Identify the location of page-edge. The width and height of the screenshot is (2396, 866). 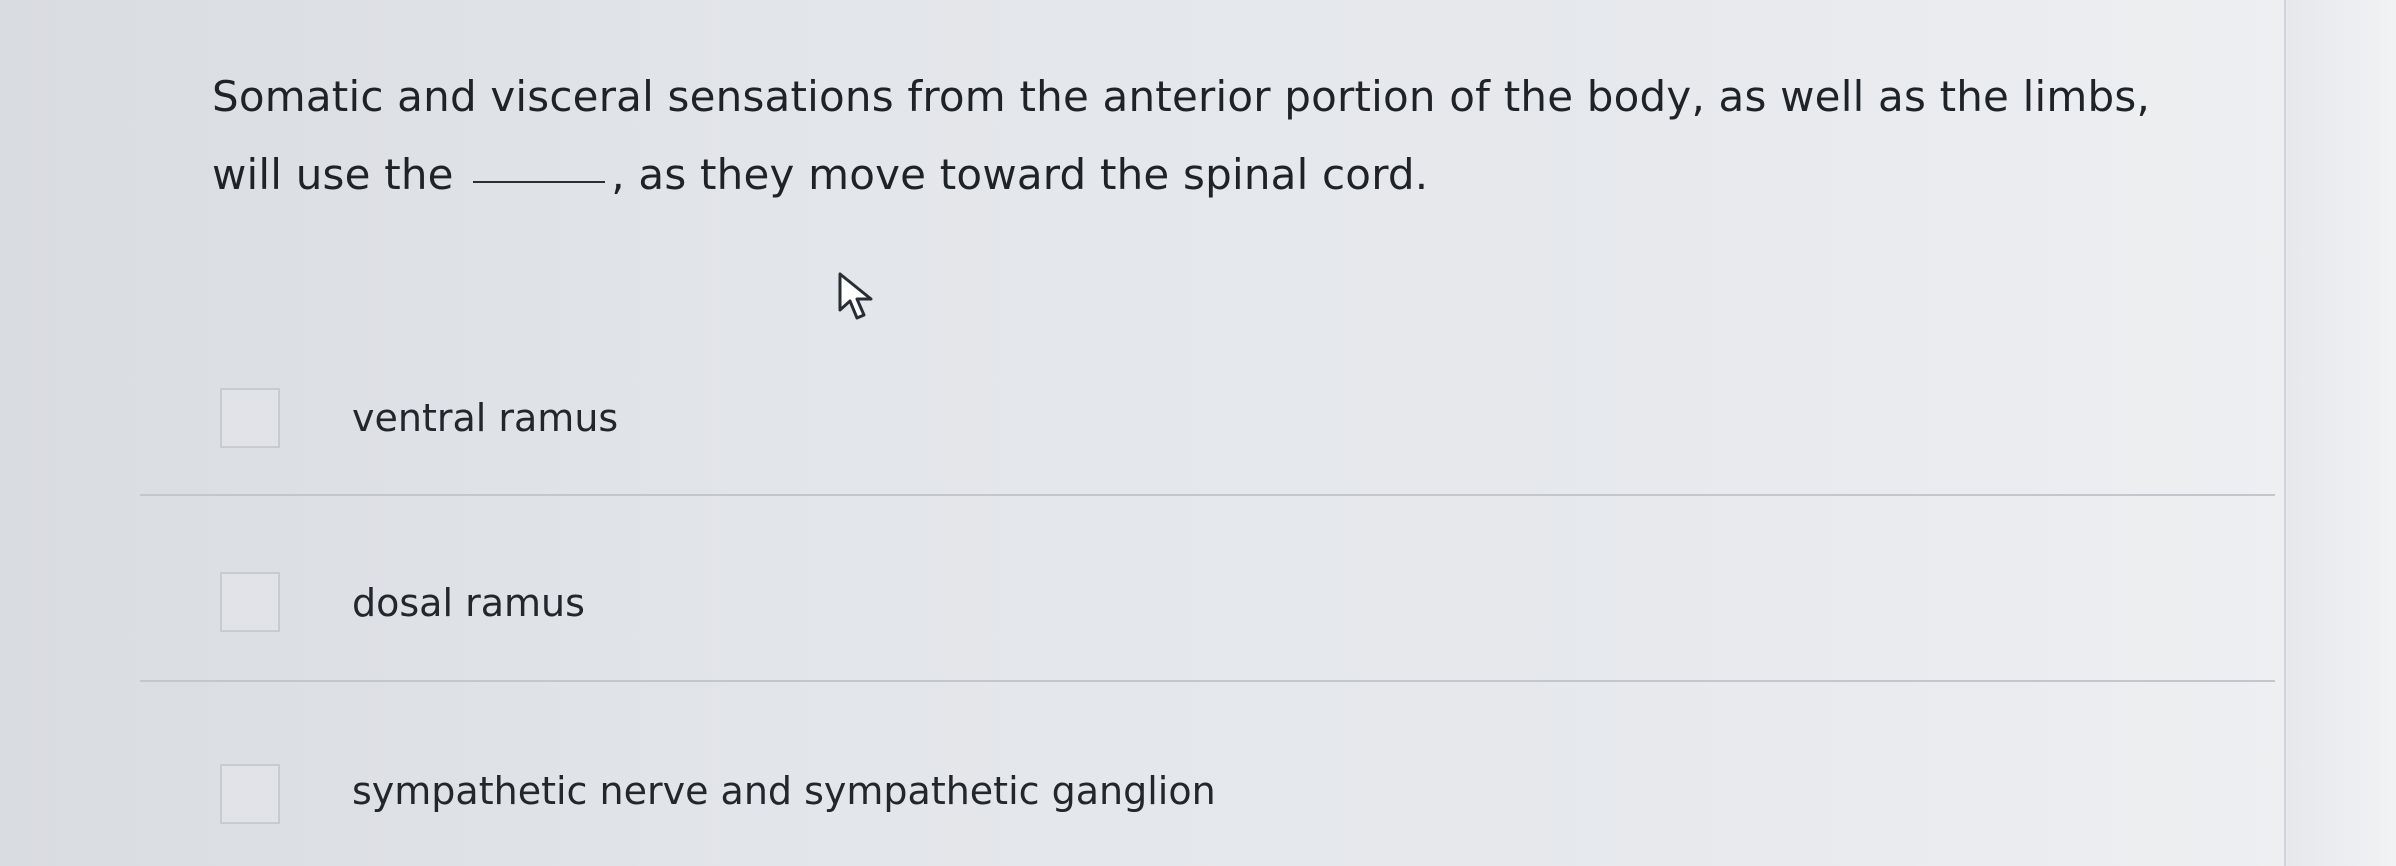
(2340, 433).